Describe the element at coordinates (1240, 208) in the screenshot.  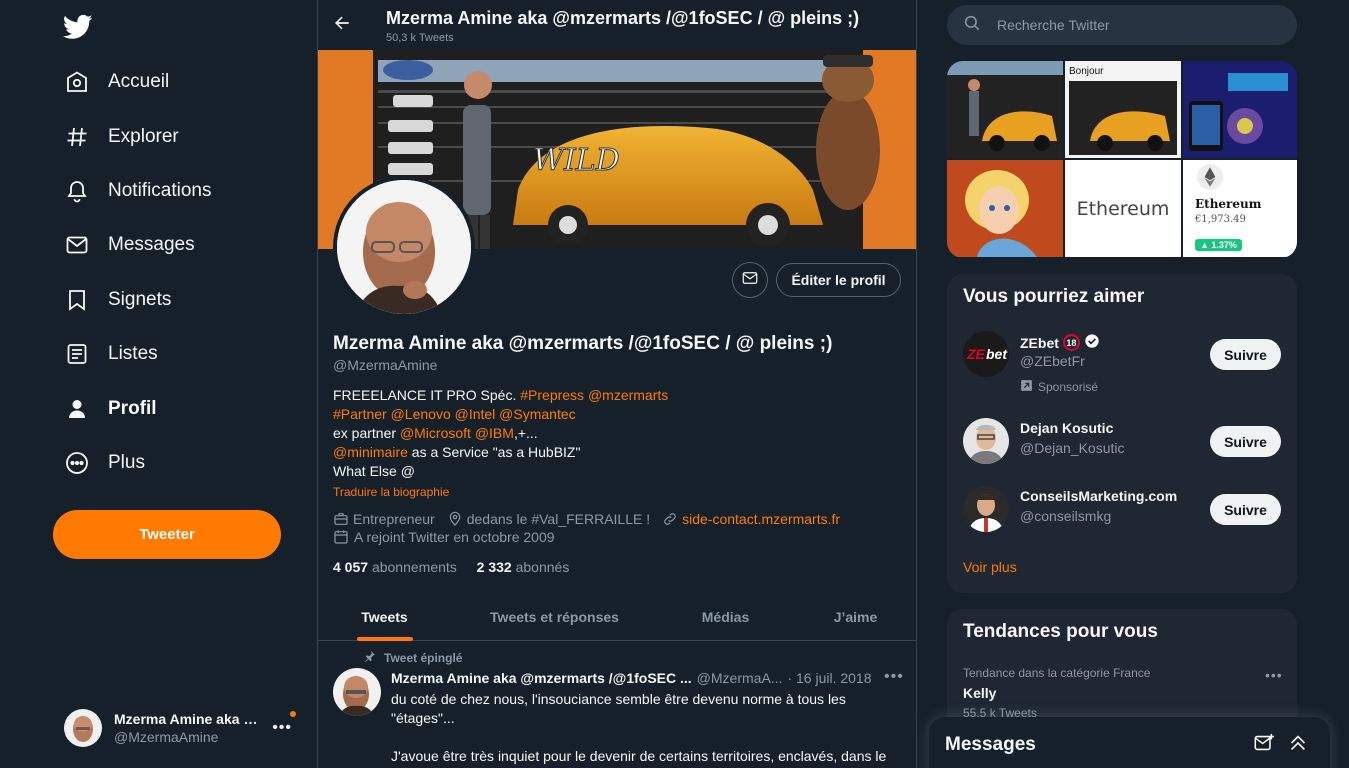
I see `media-thumbnail: Ethereum €1,973.49 ▲ 1.37%` at that location.